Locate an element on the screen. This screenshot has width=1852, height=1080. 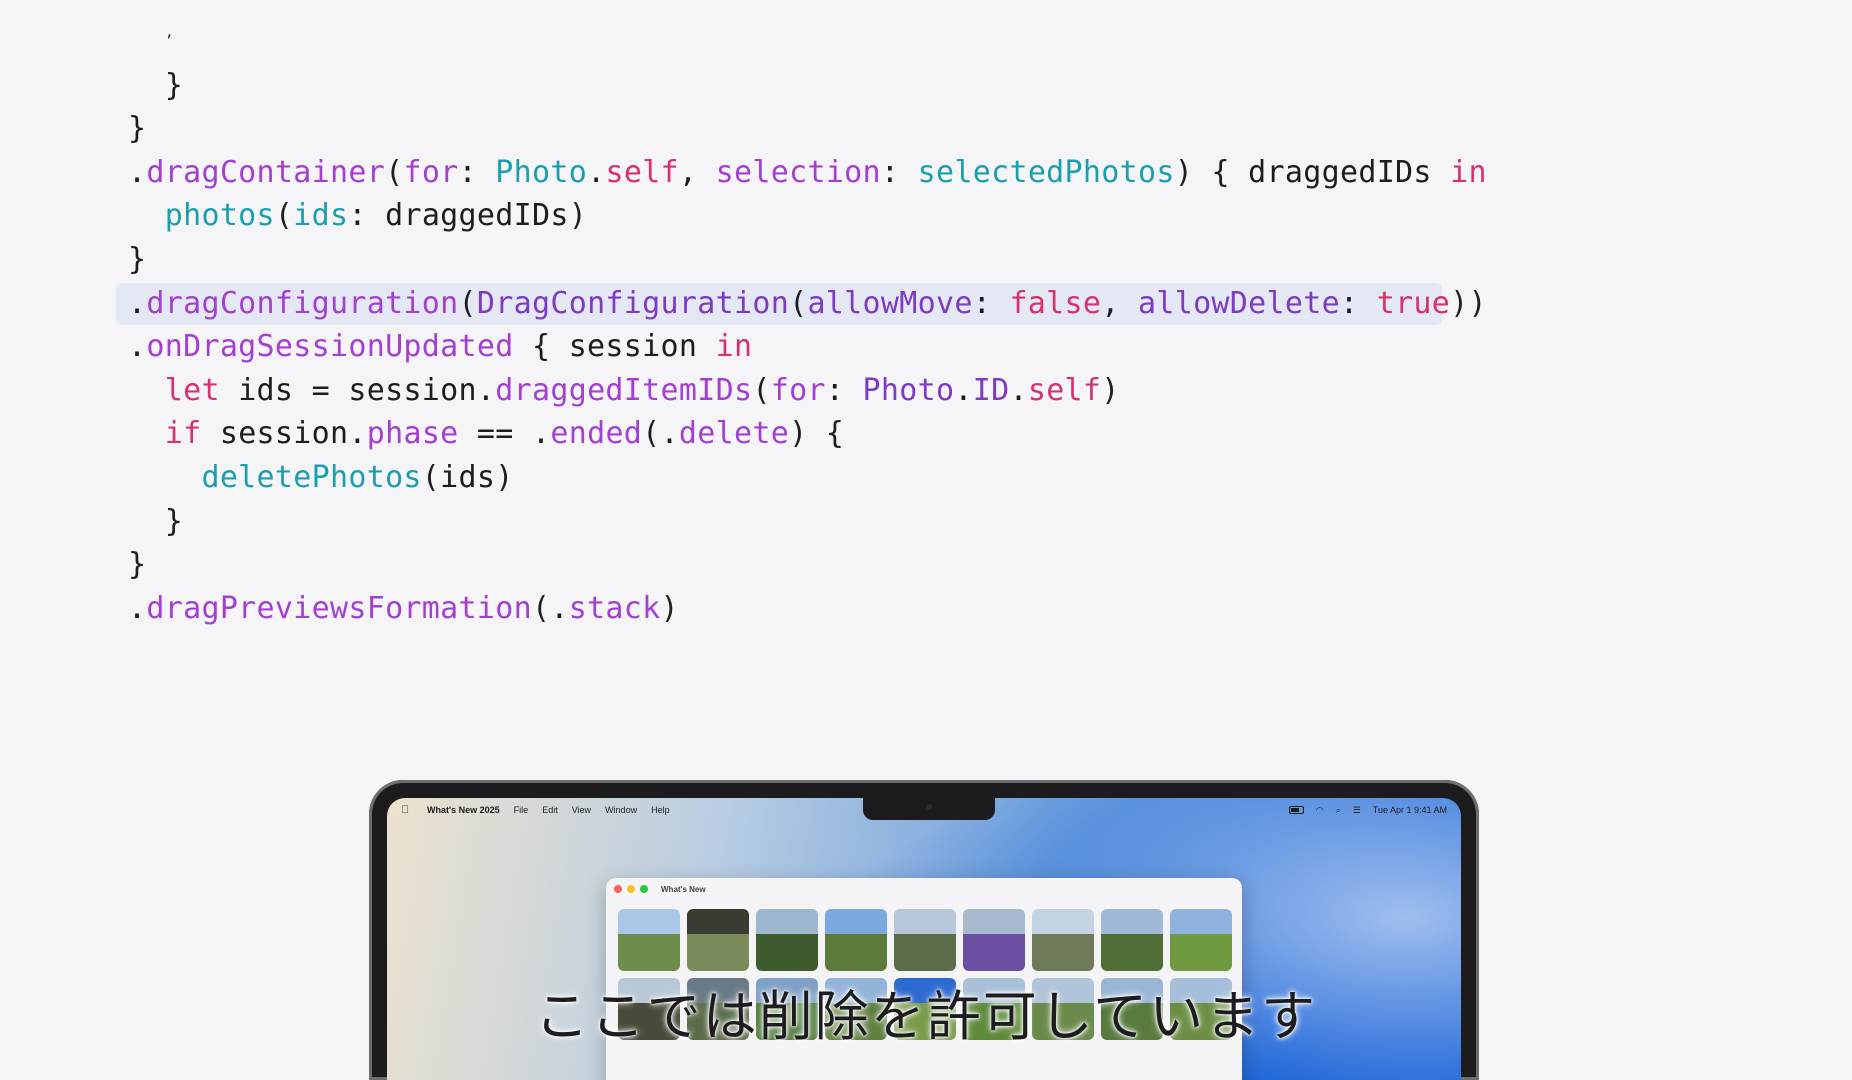
code-token: false is located at coordinates (1055, 303).